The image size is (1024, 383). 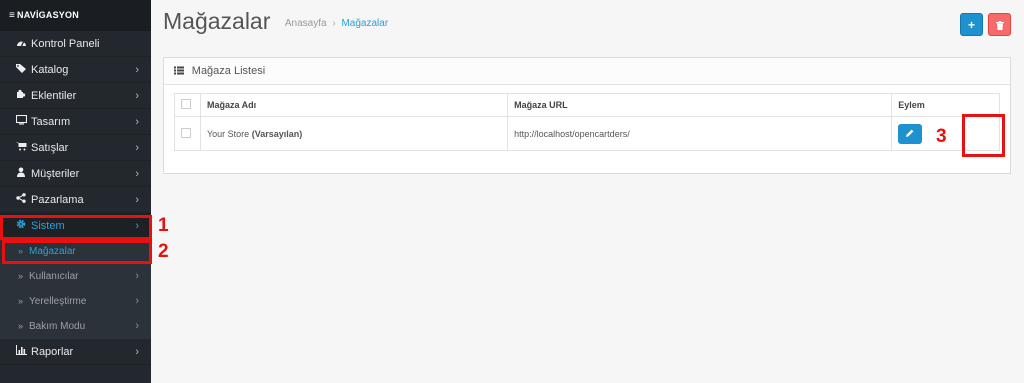 I want to click on annotation-number-3: 3, so click(x=941, y=136).